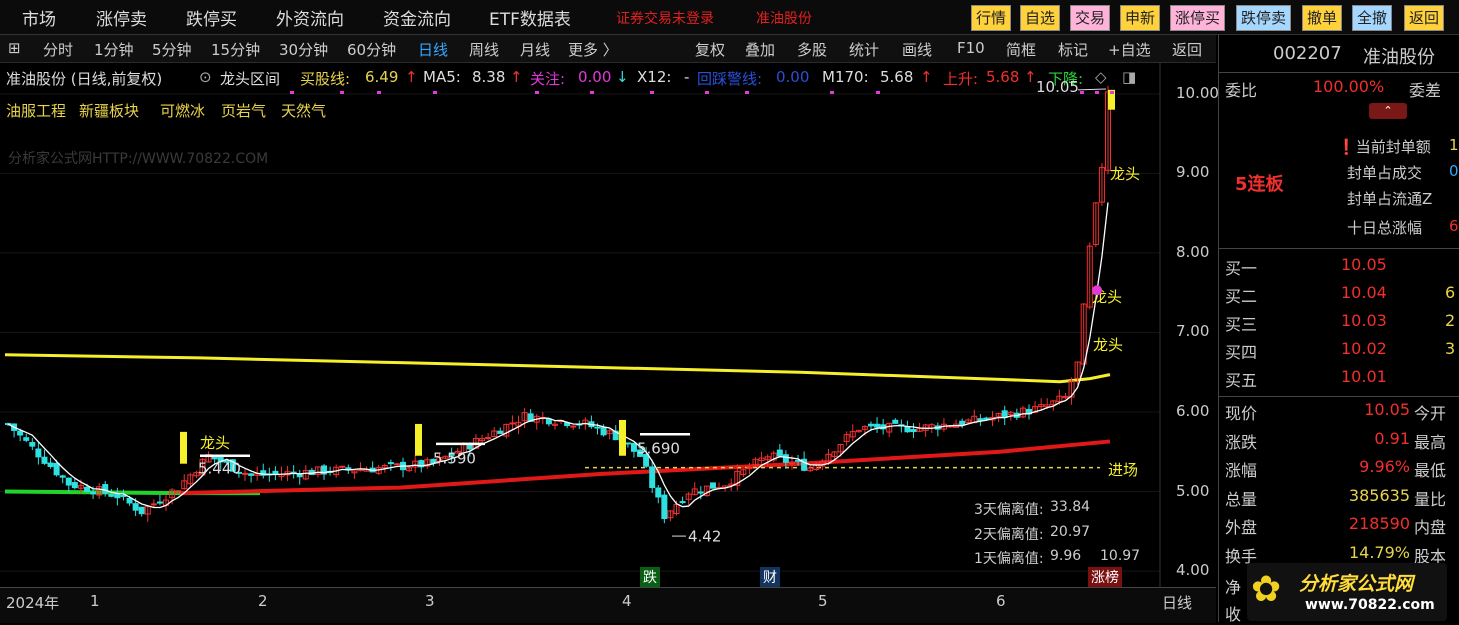 Image resolution: width=1459 pixels, height=625 pixels. I want to click on close-label: 收, so click(1233, 614).